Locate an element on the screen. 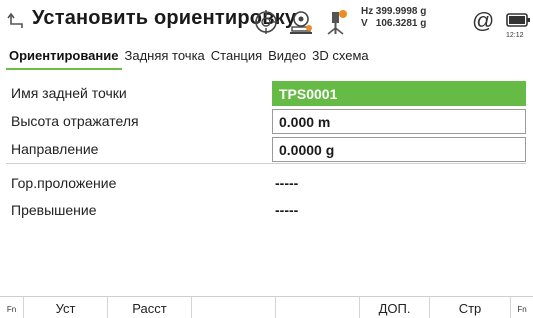 This screenshot has height=318, width=533. backsight-name-field: TPS0001 is located at coordinates (399, 93).